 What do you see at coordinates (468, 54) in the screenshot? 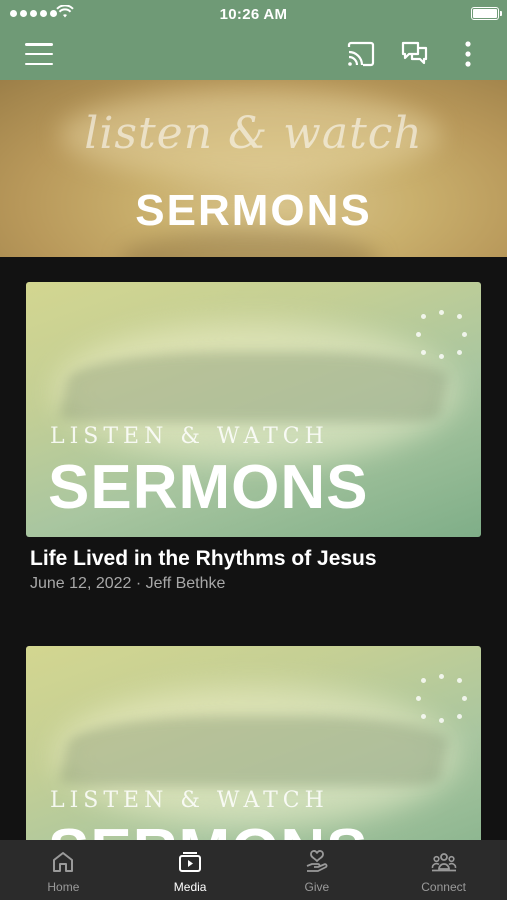
I see `more-vertical-icon` at bounding box center [468, 54].